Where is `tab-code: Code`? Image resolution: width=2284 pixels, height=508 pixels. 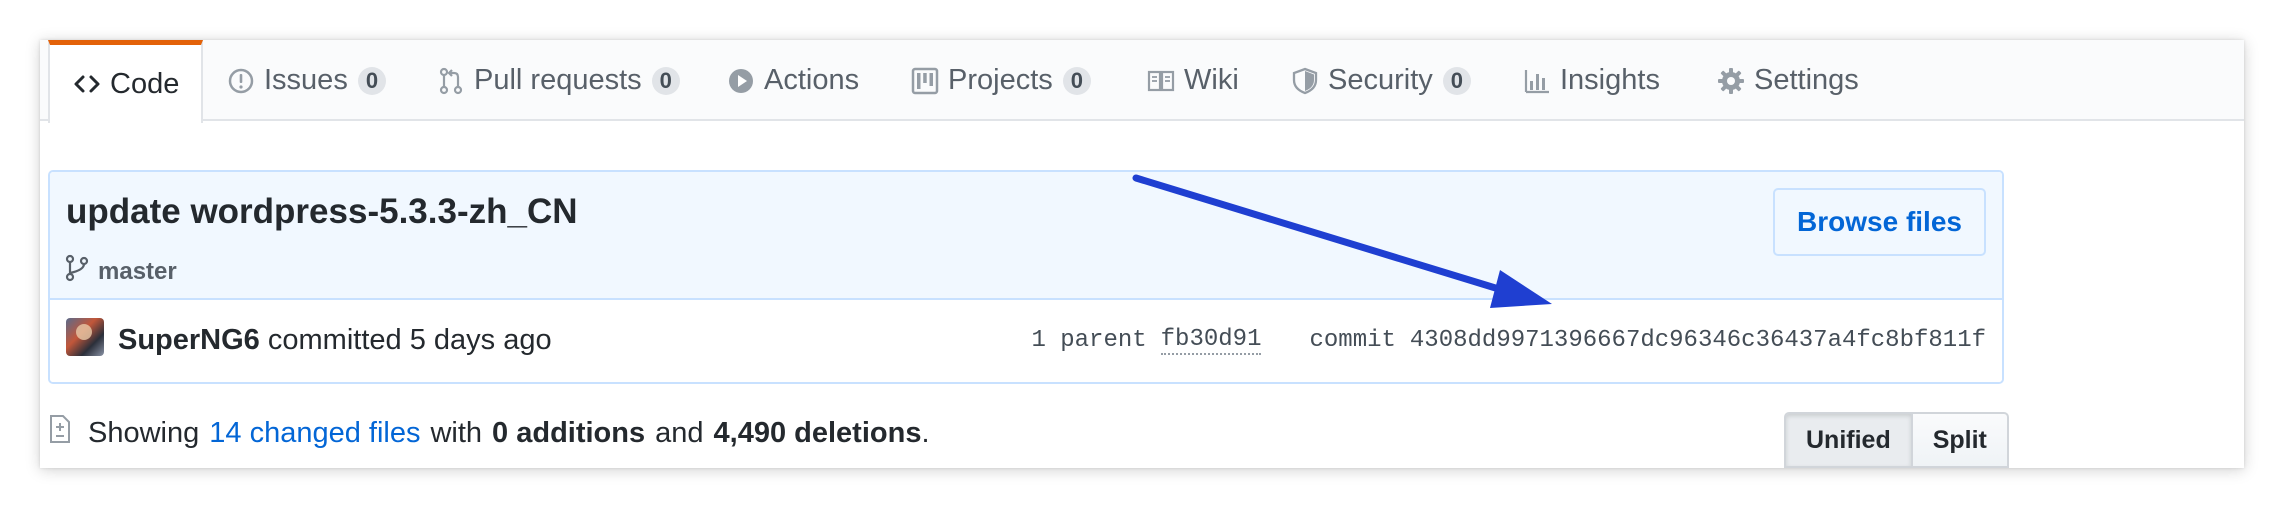 tab-code: Code is located at coordinates (126, 81).